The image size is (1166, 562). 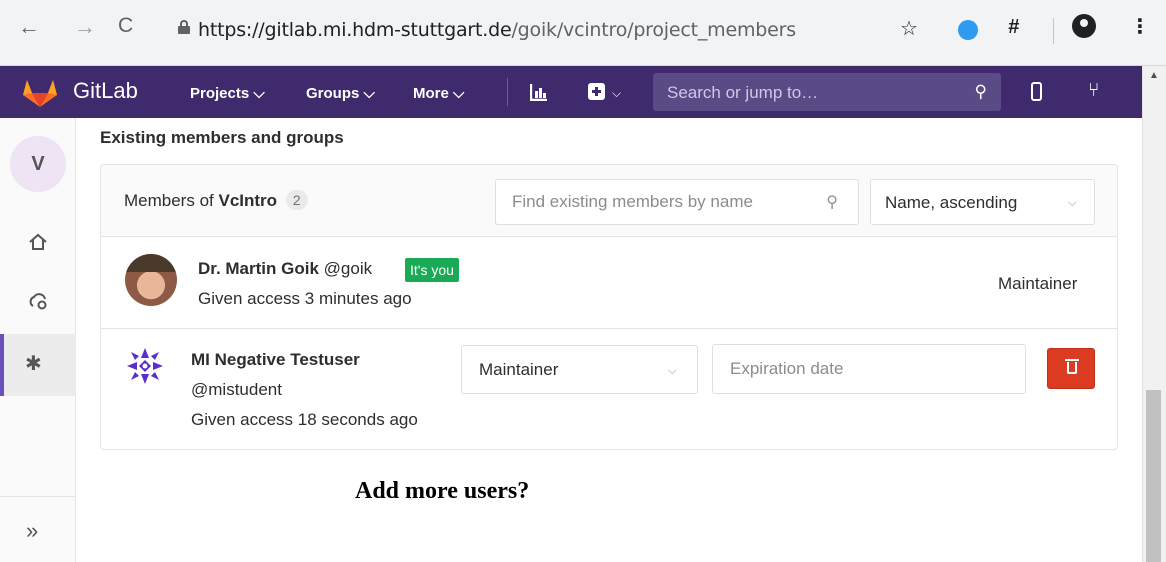 I want to click on trash-icon-body, so click(x=1072, y=368).